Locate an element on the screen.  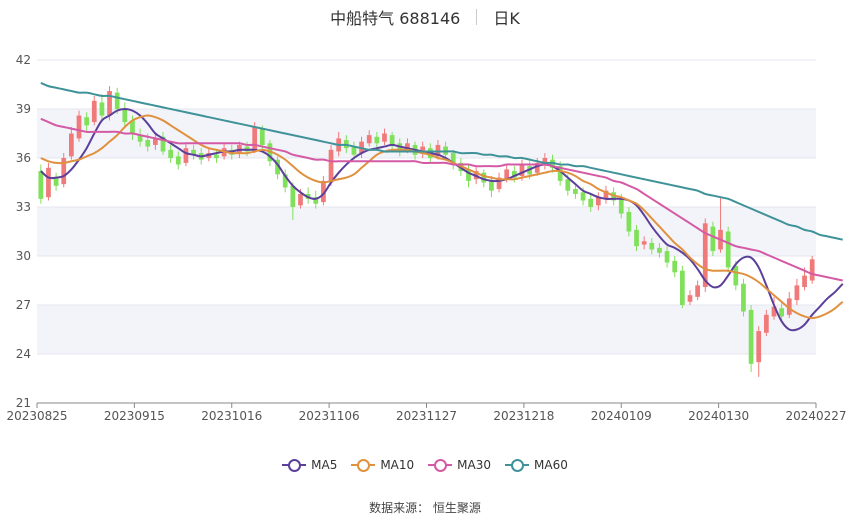
legend-swatch-ma30 is located at coordinates (440, 465).